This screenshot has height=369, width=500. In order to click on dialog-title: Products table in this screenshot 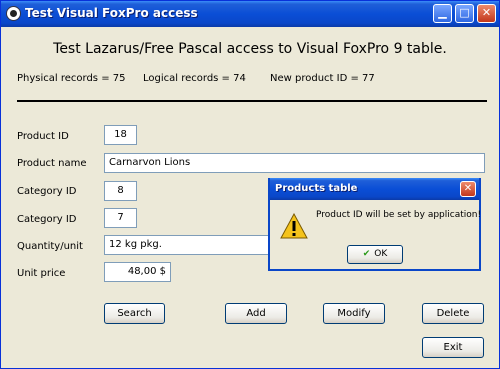, I will do `click(316, 188)`.